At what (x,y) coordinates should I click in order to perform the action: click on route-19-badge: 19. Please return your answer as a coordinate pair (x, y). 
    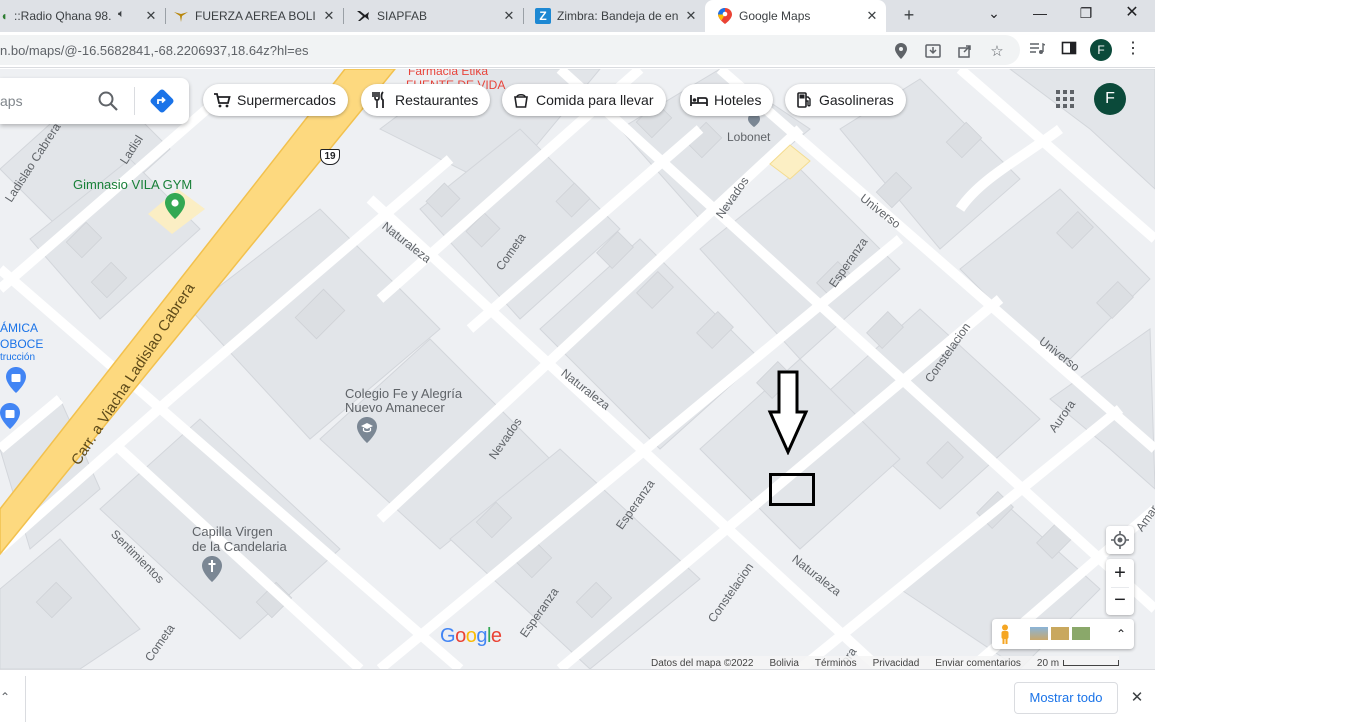
    Looking at the image, I should click on (330, 157).